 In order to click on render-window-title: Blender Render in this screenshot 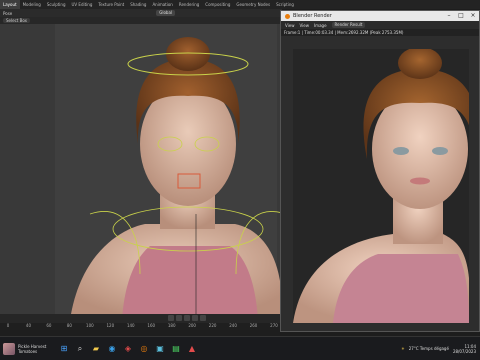, I will do `click(312, 16)`.